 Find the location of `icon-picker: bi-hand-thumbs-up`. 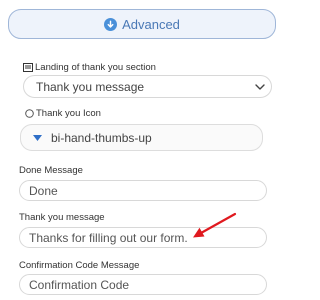

icon-picker: bi-hand-thumbs-up is located at coordinates (141, 137).